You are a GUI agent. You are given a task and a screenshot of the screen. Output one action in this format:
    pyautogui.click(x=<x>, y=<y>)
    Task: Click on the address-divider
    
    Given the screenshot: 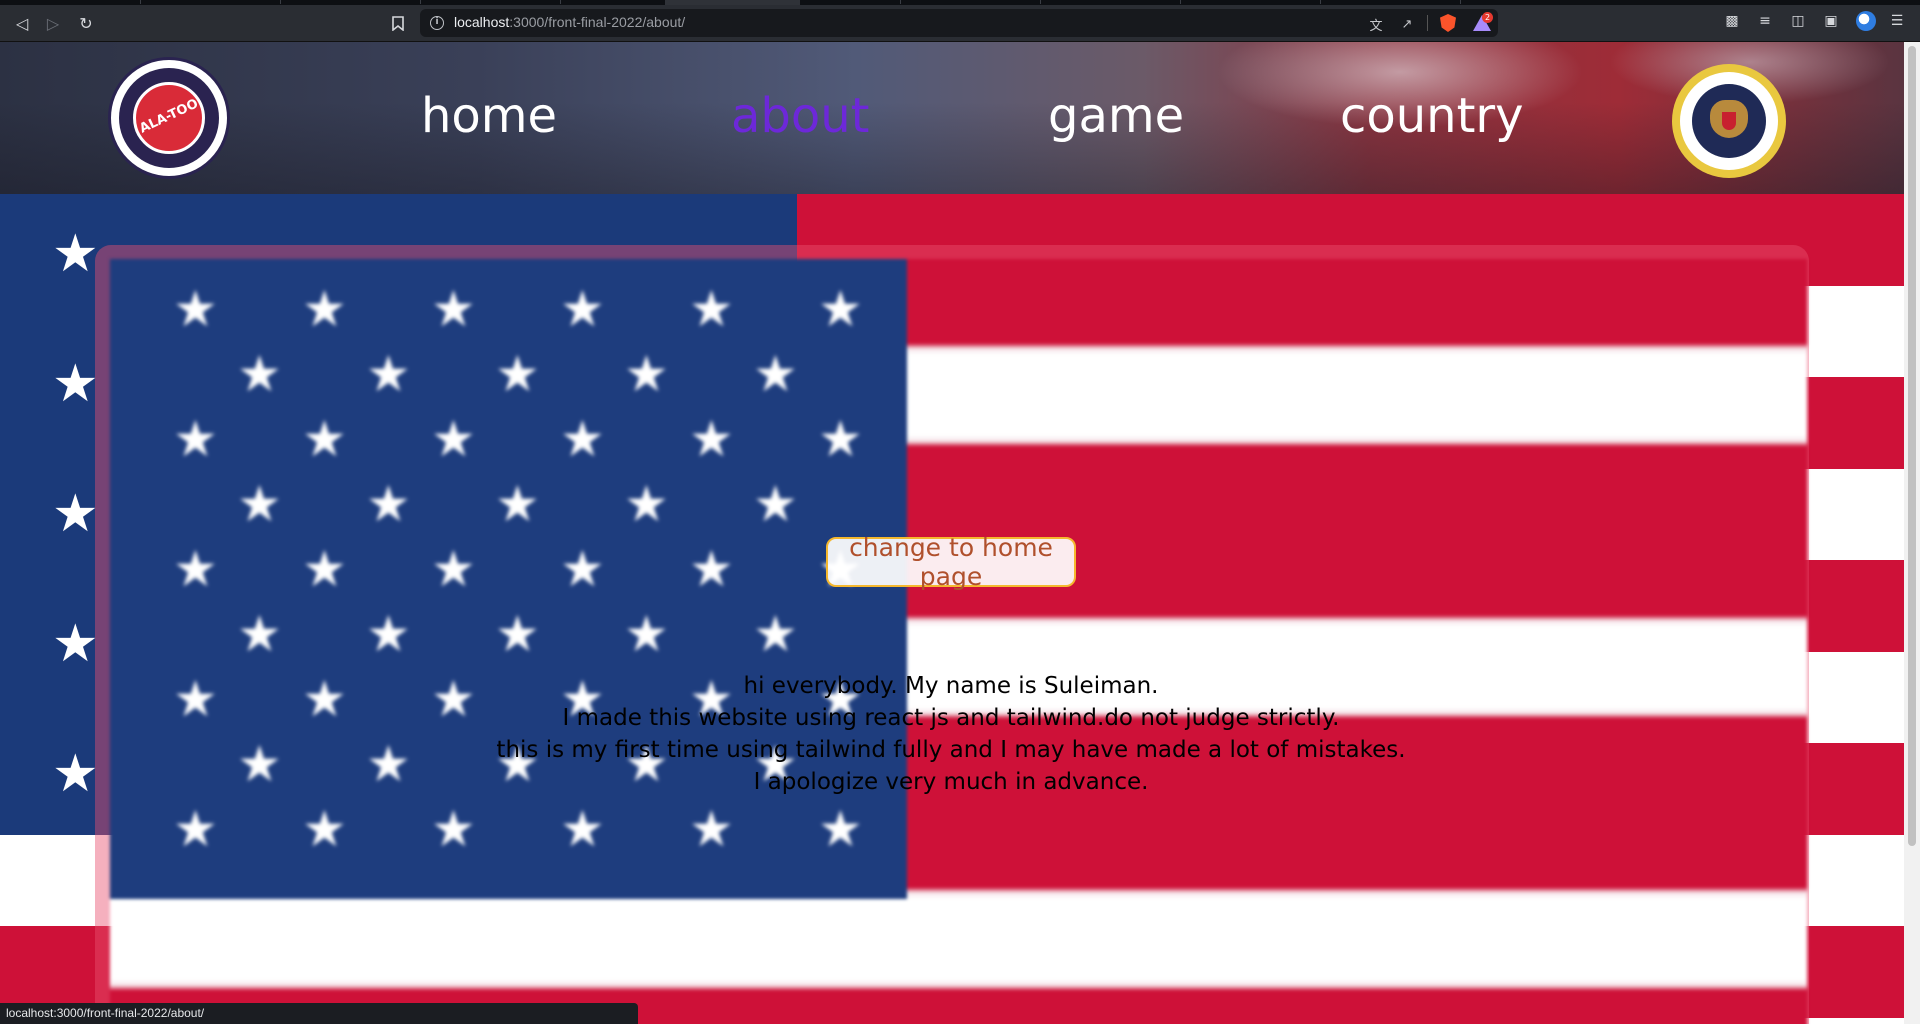 What is the action you would take?
    pyautogui.click(x=1427, y=23)
    